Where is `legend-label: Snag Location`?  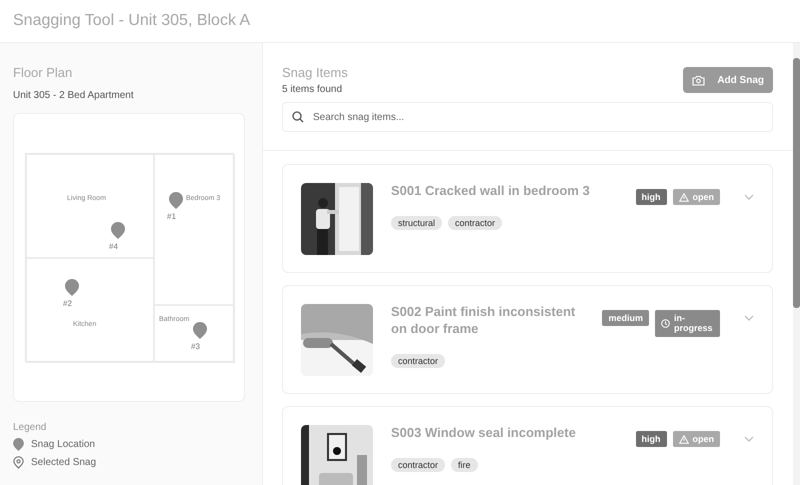 legend-label: Snag Location is located at coordinates (63, 444).